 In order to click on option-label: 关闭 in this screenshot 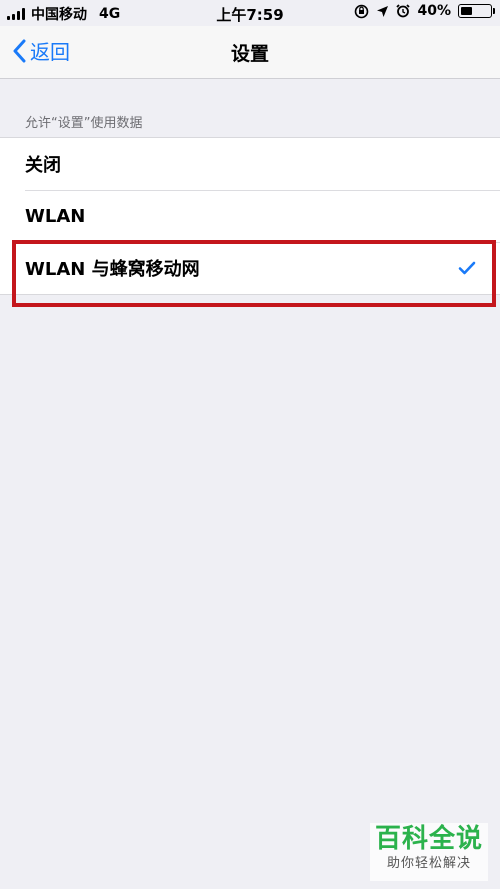, I will do `click(43, 165)`.